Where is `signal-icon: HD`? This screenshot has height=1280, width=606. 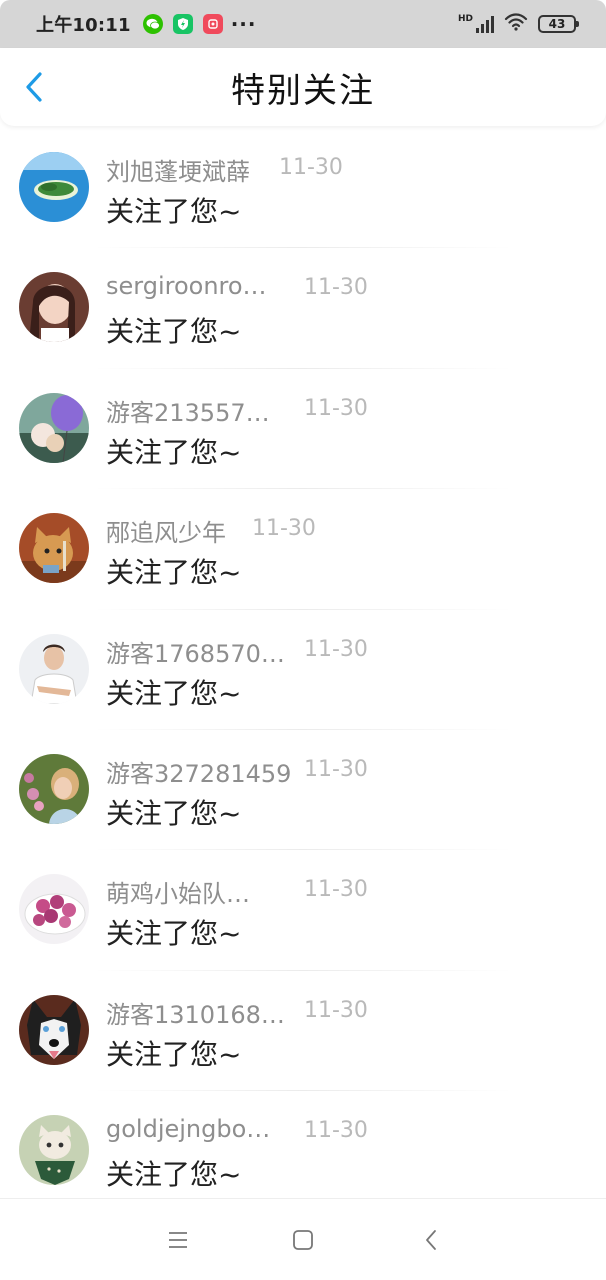 signal-icon: HD is located at coordinates (476, 24).